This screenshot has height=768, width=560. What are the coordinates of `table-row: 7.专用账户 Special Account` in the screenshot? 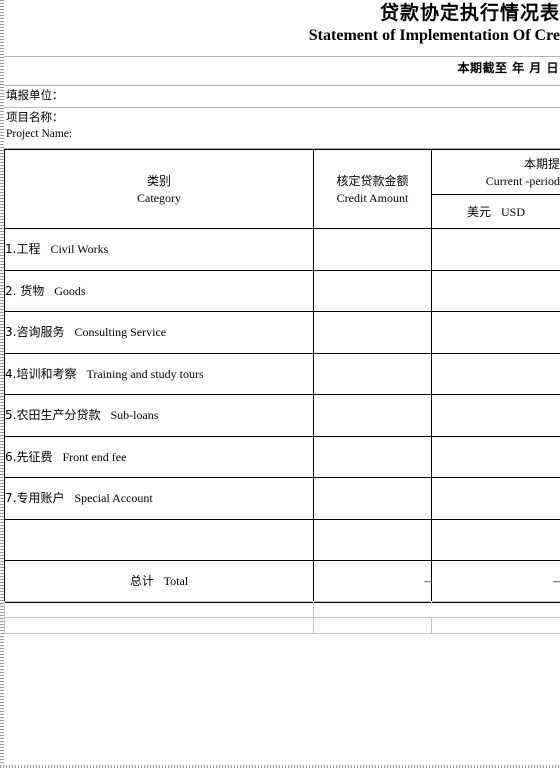 It's located at (282, 498).